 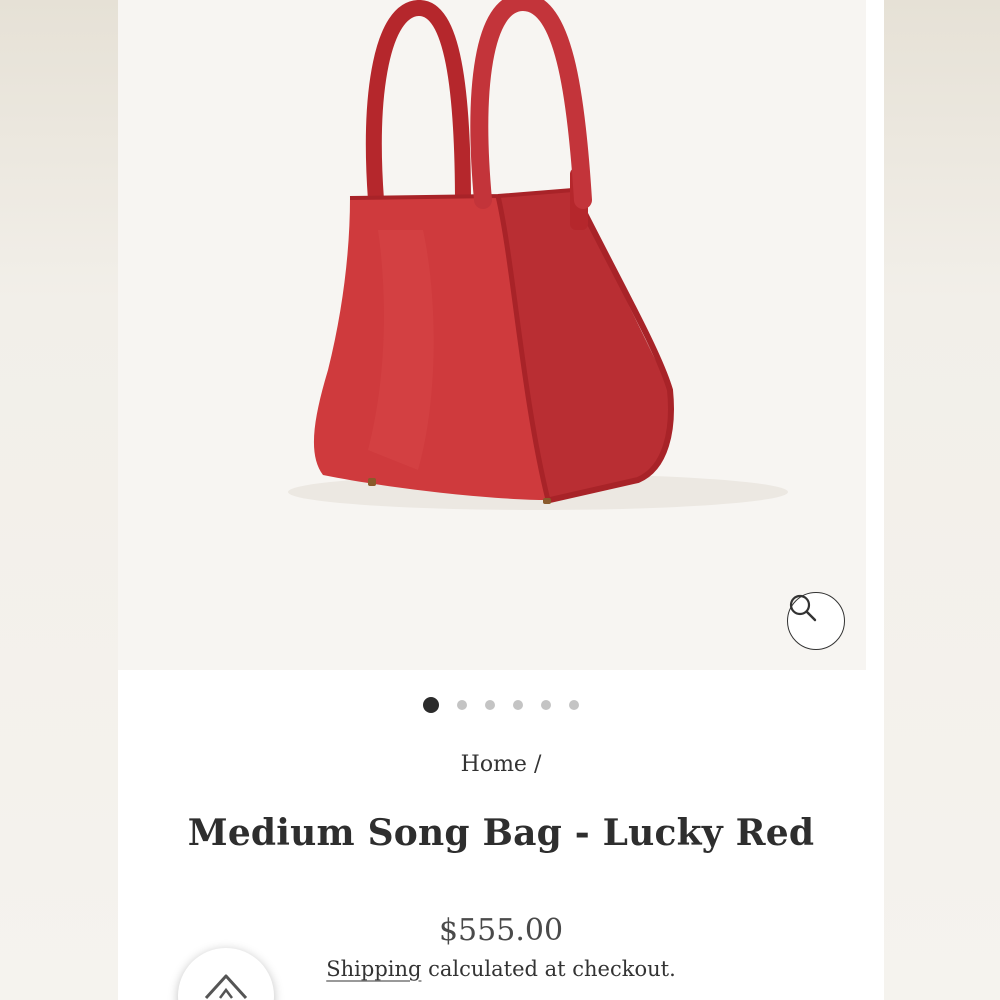 What do you see at coordinates (59, 500) in the screenshot?
I see `background-left` at bounding box center [59, 500].